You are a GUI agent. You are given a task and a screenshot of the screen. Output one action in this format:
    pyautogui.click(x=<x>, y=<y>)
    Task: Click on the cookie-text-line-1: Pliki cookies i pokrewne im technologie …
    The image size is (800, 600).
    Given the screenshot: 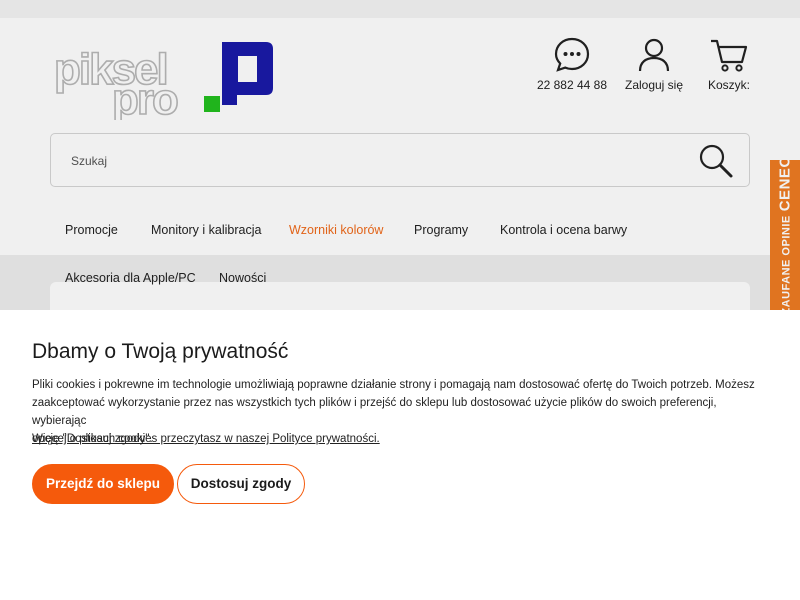 What is the action you would take?
    pyautogui.click(x=393, y=385)
    